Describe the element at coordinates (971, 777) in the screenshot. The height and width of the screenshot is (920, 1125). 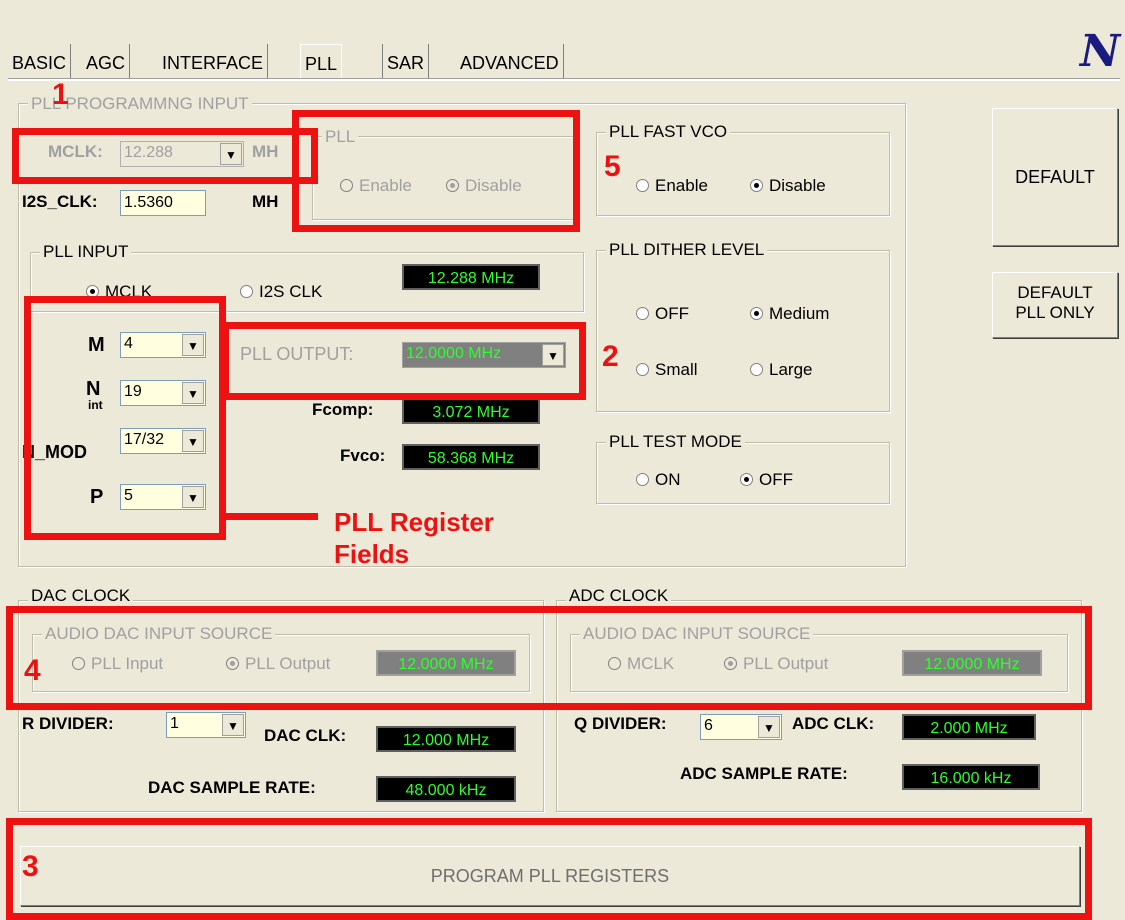
I see `adc-sample-rate-display: 16.000 kHz` at that location.